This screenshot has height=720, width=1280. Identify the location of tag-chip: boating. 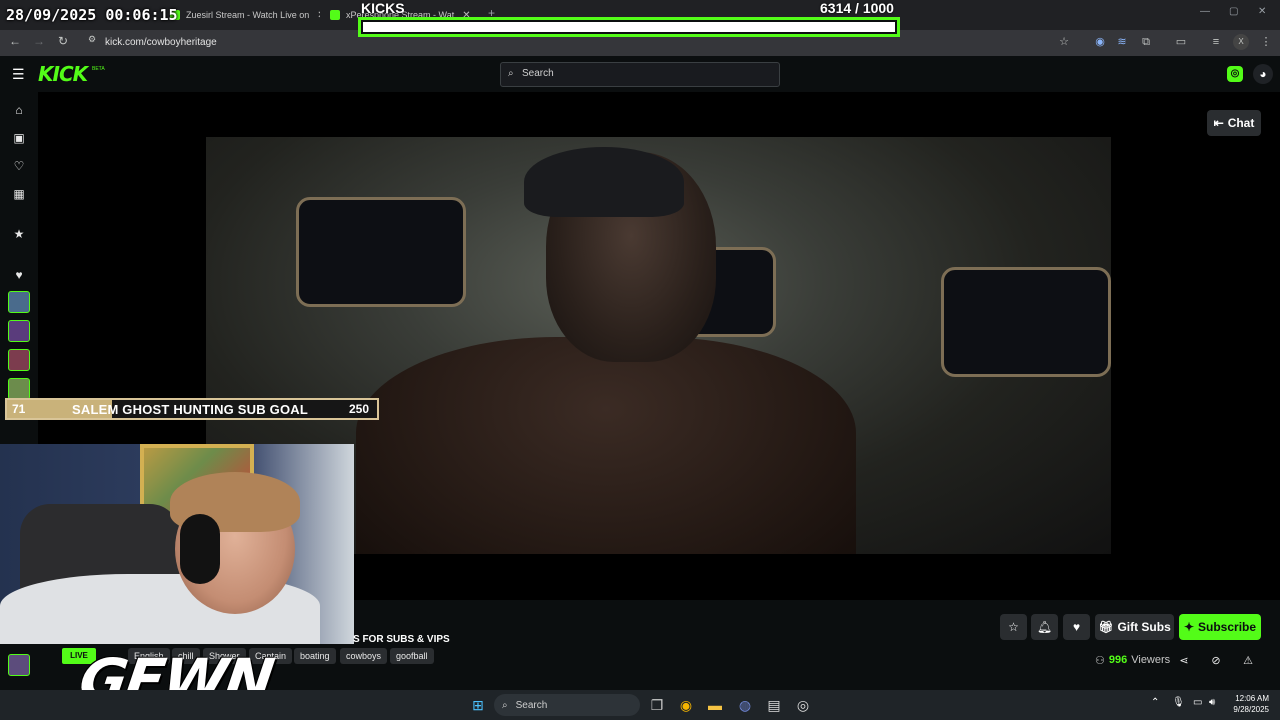
(315, 656).